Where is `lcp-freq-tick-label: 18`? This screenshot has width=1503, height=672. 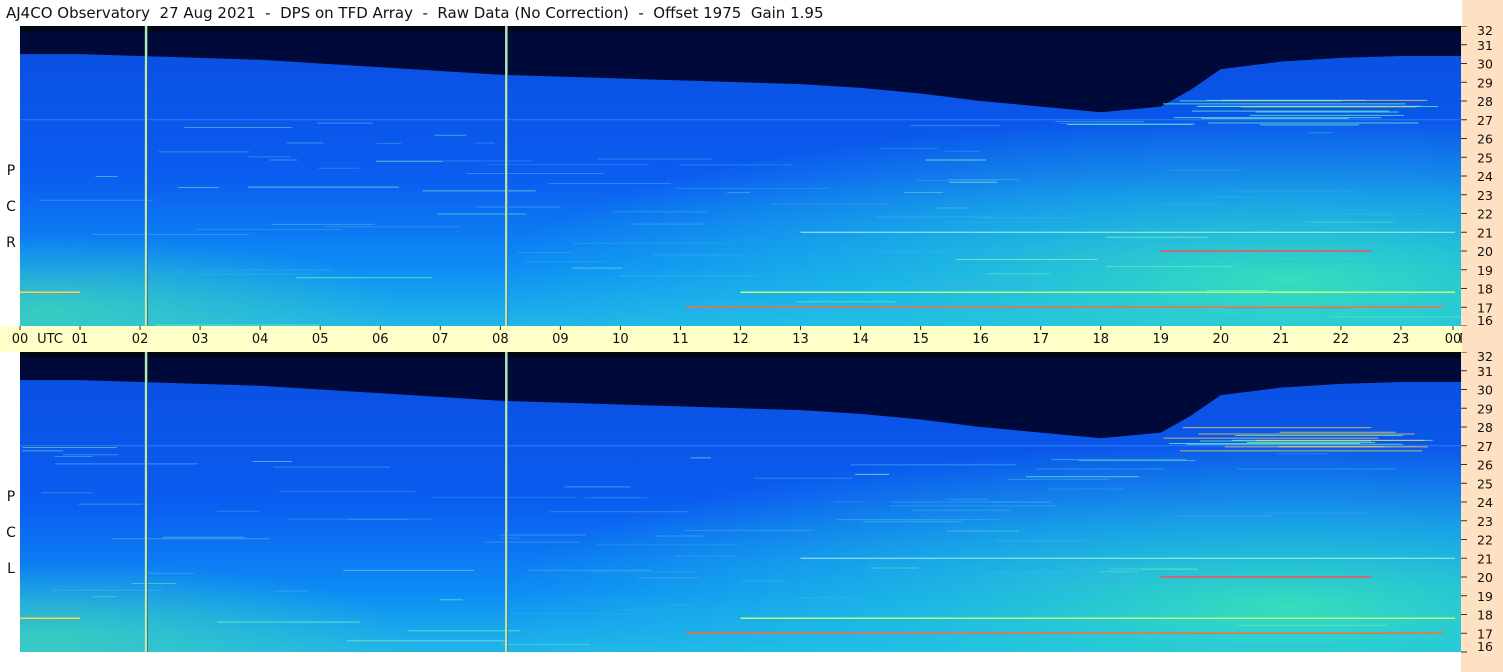 lcp-freq-tick-label: 18 is located at coordinates (1485, 615).